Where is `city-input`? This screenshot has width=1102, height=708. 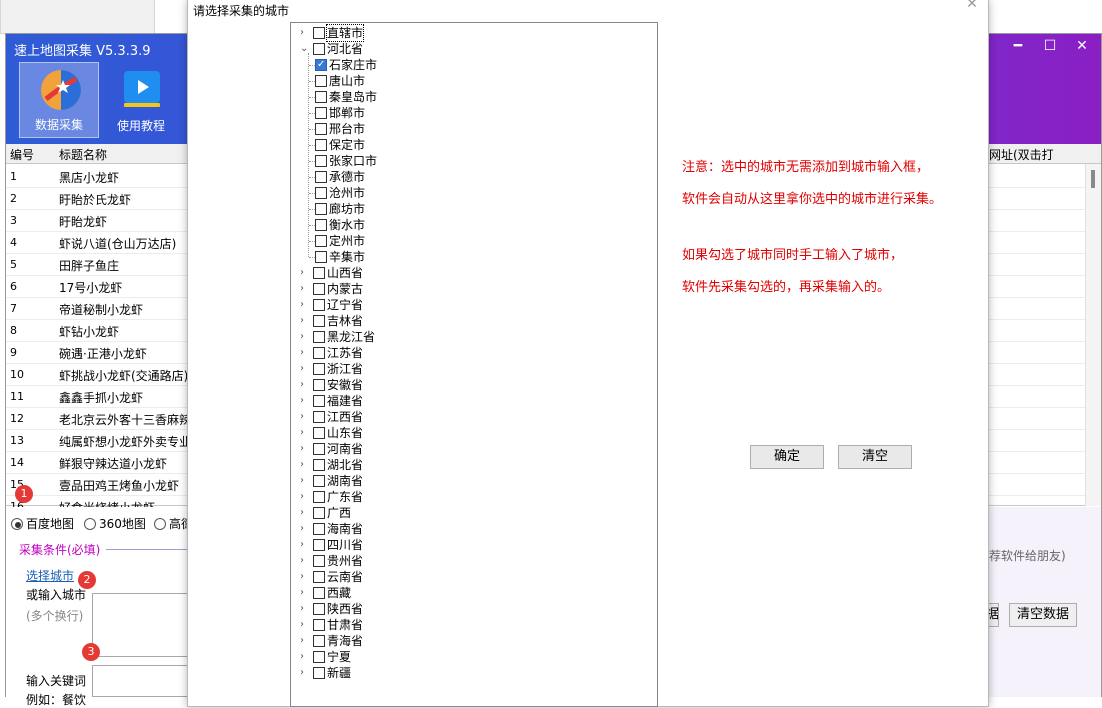
city-input is located at coordinates (142, 625).